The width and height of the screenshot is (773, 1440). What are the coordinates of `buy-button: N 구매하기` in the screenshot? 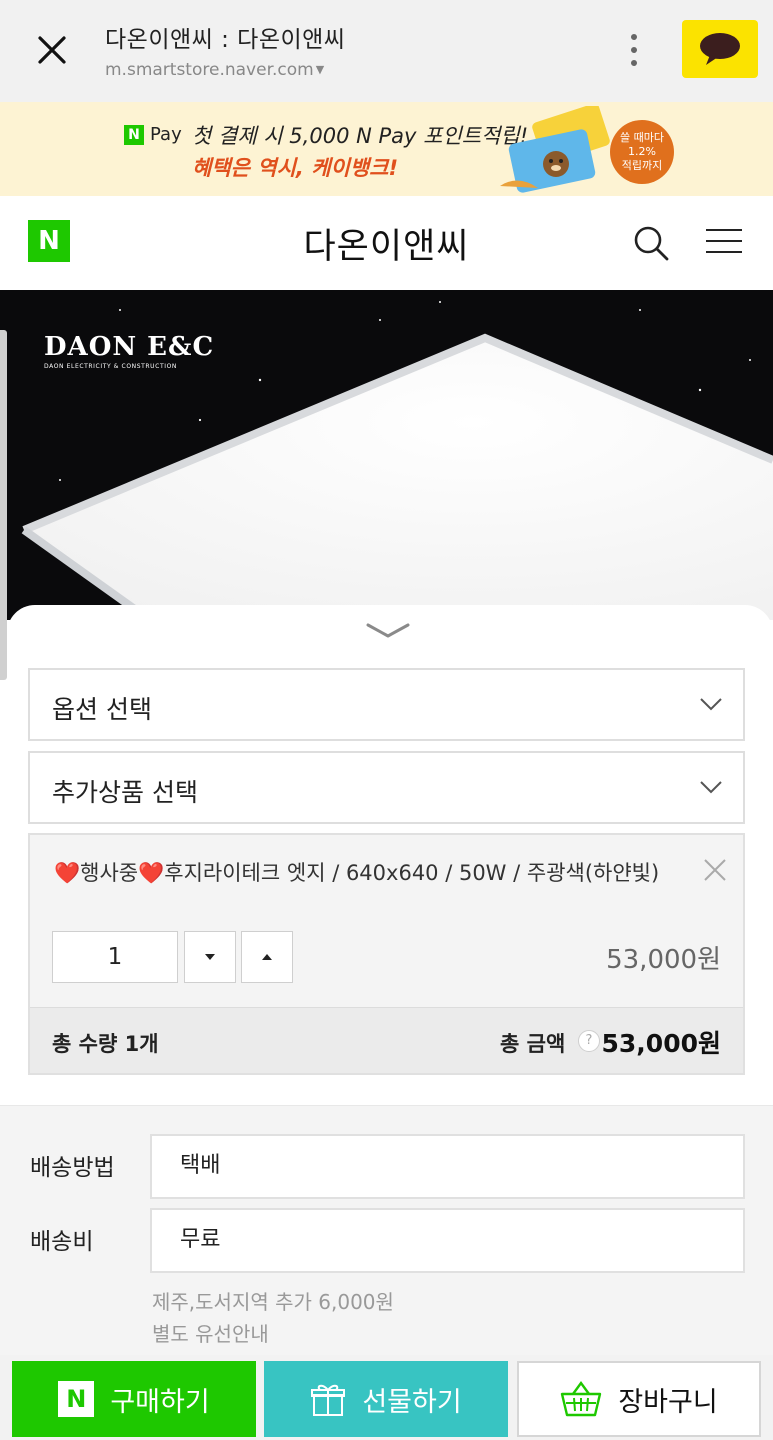 It's located at (134, 1399).